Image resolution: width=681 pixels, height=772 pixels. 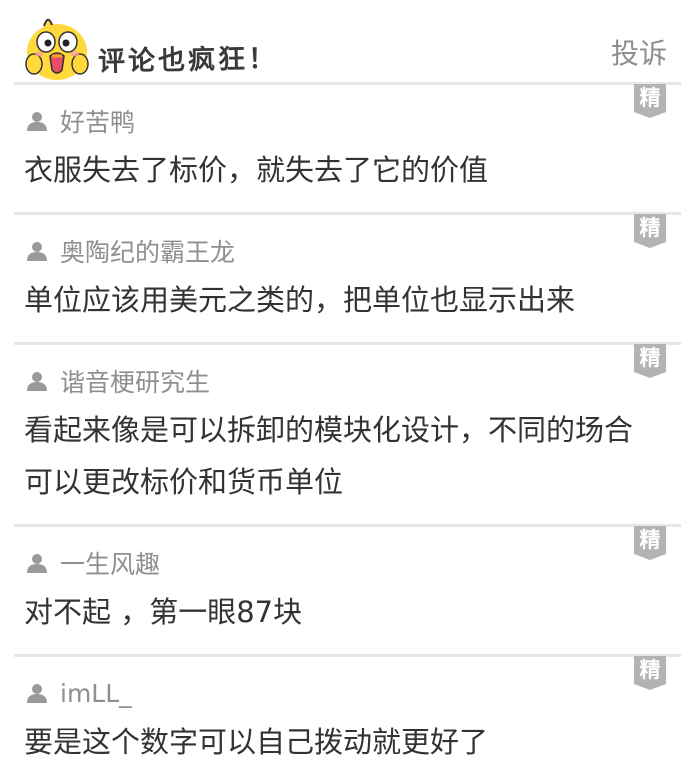 What do you see at coordinates (97, 121) in the screenshot?
I see `username: 好苦鸭` at bounding box center [97, 121].